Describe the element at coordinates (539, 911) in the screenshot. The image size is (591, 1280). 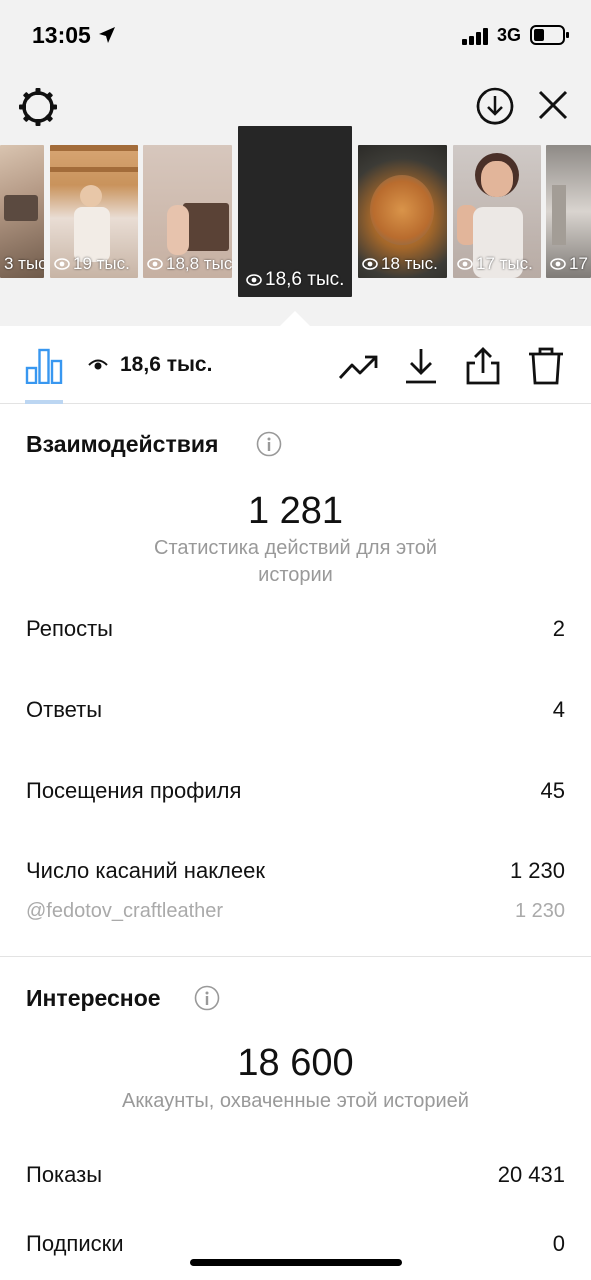
I see `sticker-account-value: 1 230` at that location.